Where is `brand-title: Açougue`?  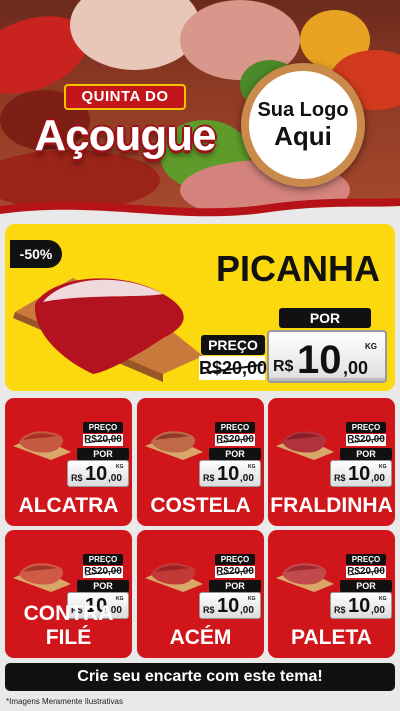
brand-title: Açougue is located at coordinates (125, 135).